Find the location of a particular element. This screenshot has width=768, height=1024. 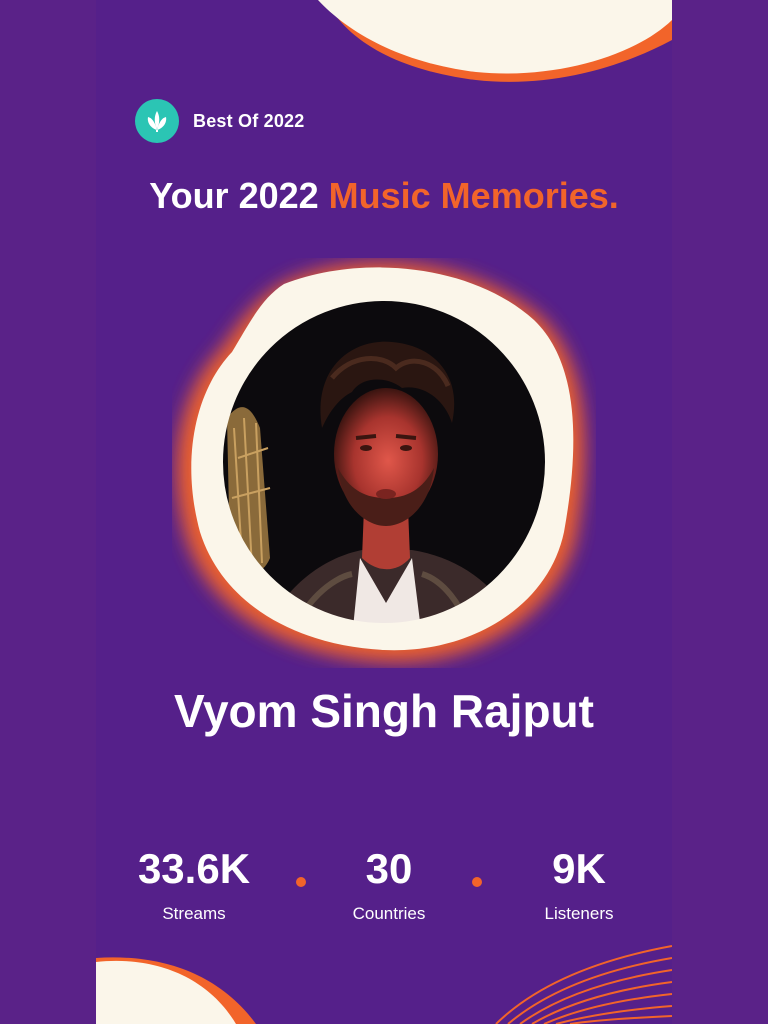

brand-row: Best Of 2022 is located at coordinates (219, 121).